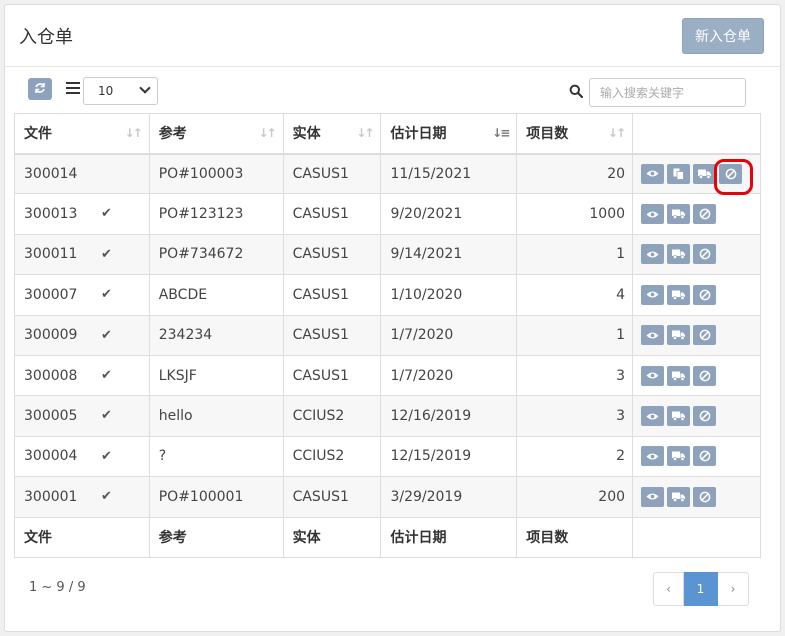  What do you see at coordinates (267, 133) in the screenshot?
I see `sort-icon: ↓↑` at bounding box center [267, 133].